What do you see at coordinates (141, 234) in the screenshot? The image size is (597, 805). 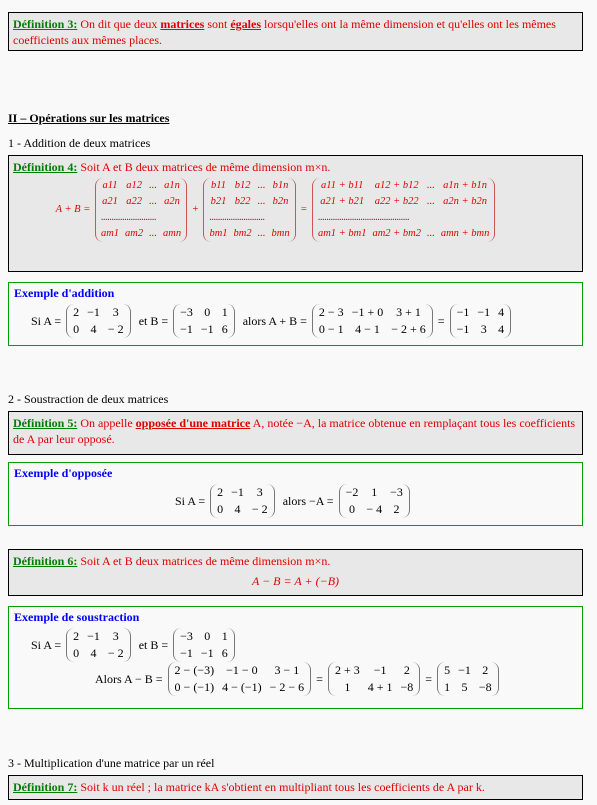 I see `matrix-row: am1 am2... amn` at bounding box center [141, 234].